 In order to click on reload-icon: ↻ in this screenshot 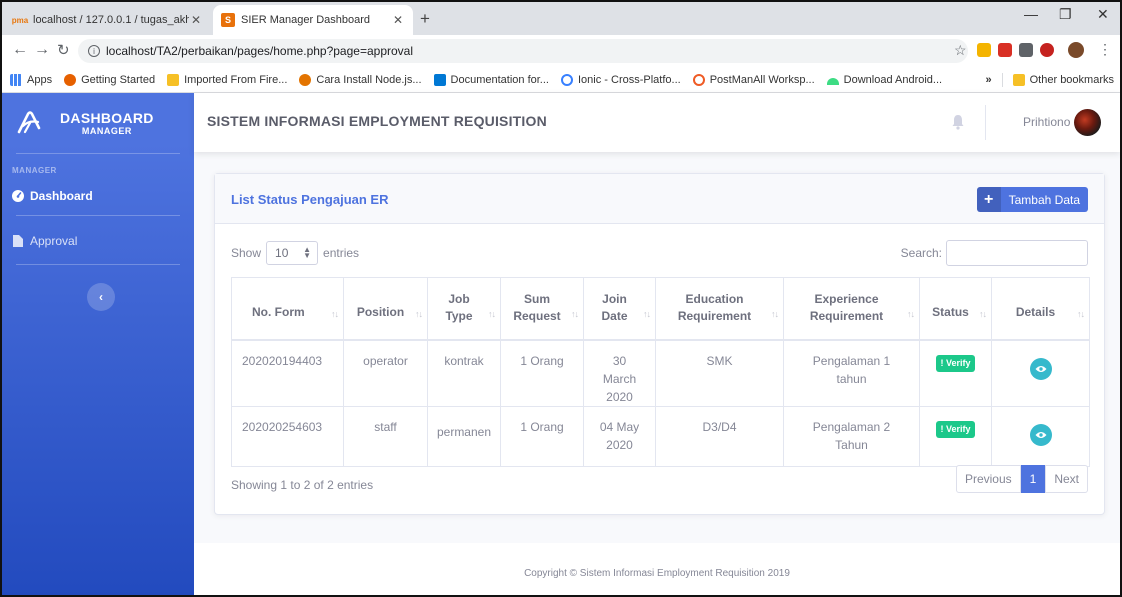, I will do `click(63, 50)`.